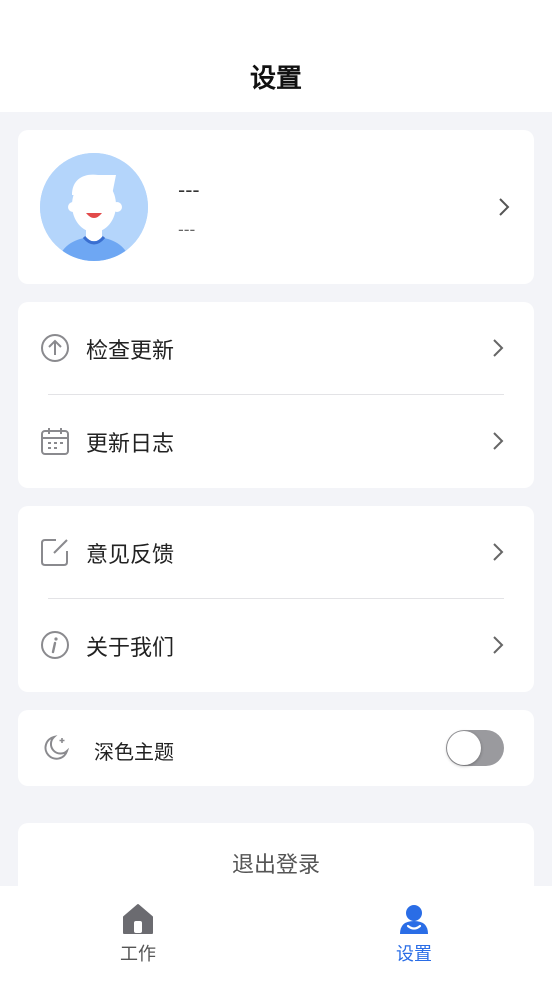 The image size is (552, 981). I want to click on dark-theme-row: 深色主题, so click(276, 748).